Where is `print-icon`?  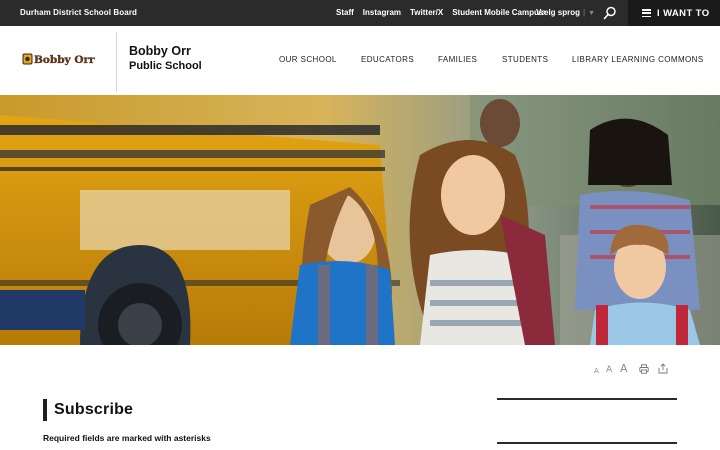 print-icon is located at coordinates (644, 369).